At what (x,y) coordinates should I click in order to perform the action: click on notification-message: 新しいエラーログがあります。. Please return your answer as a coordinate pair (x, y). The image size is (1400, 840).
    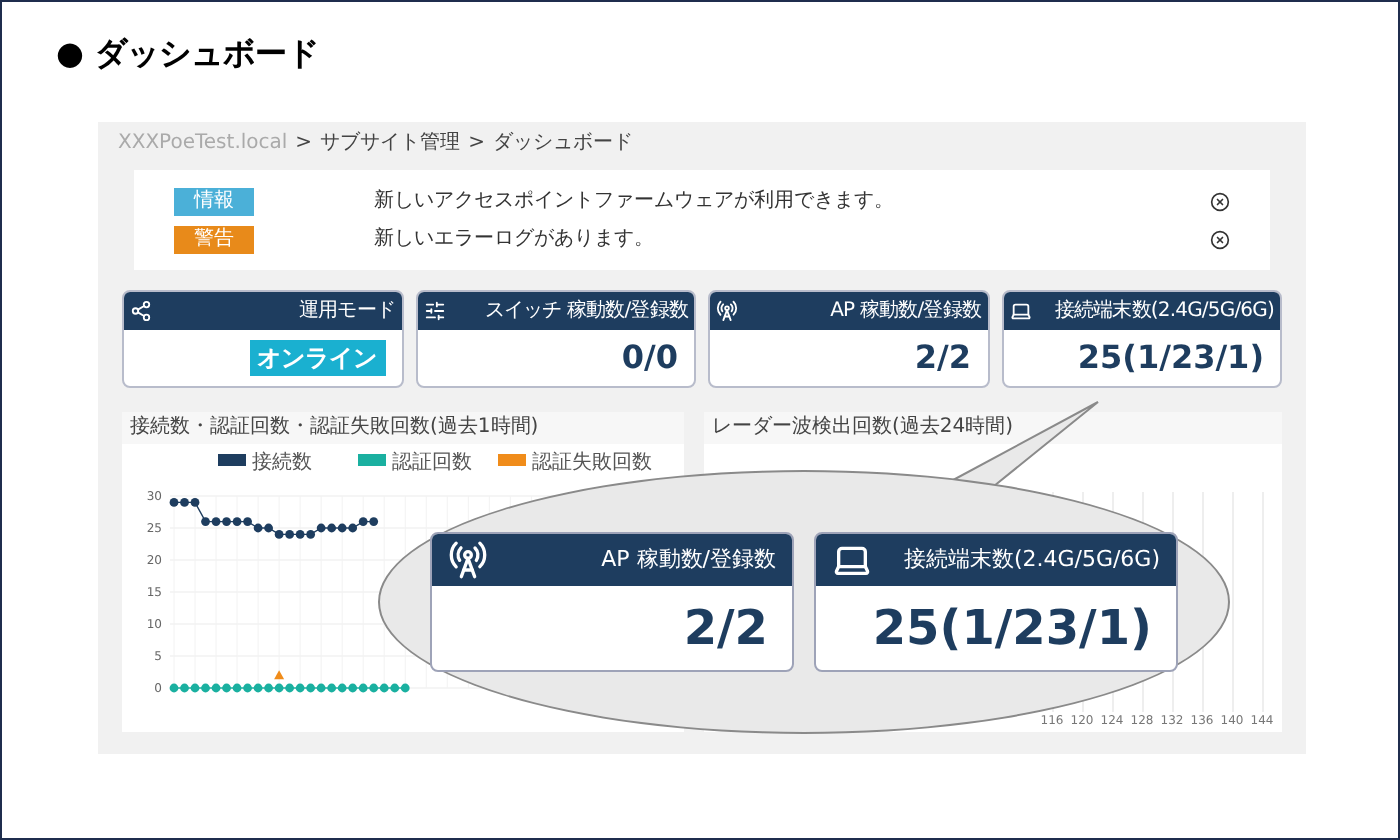
    Looking at the image, I should click on (515, 239).